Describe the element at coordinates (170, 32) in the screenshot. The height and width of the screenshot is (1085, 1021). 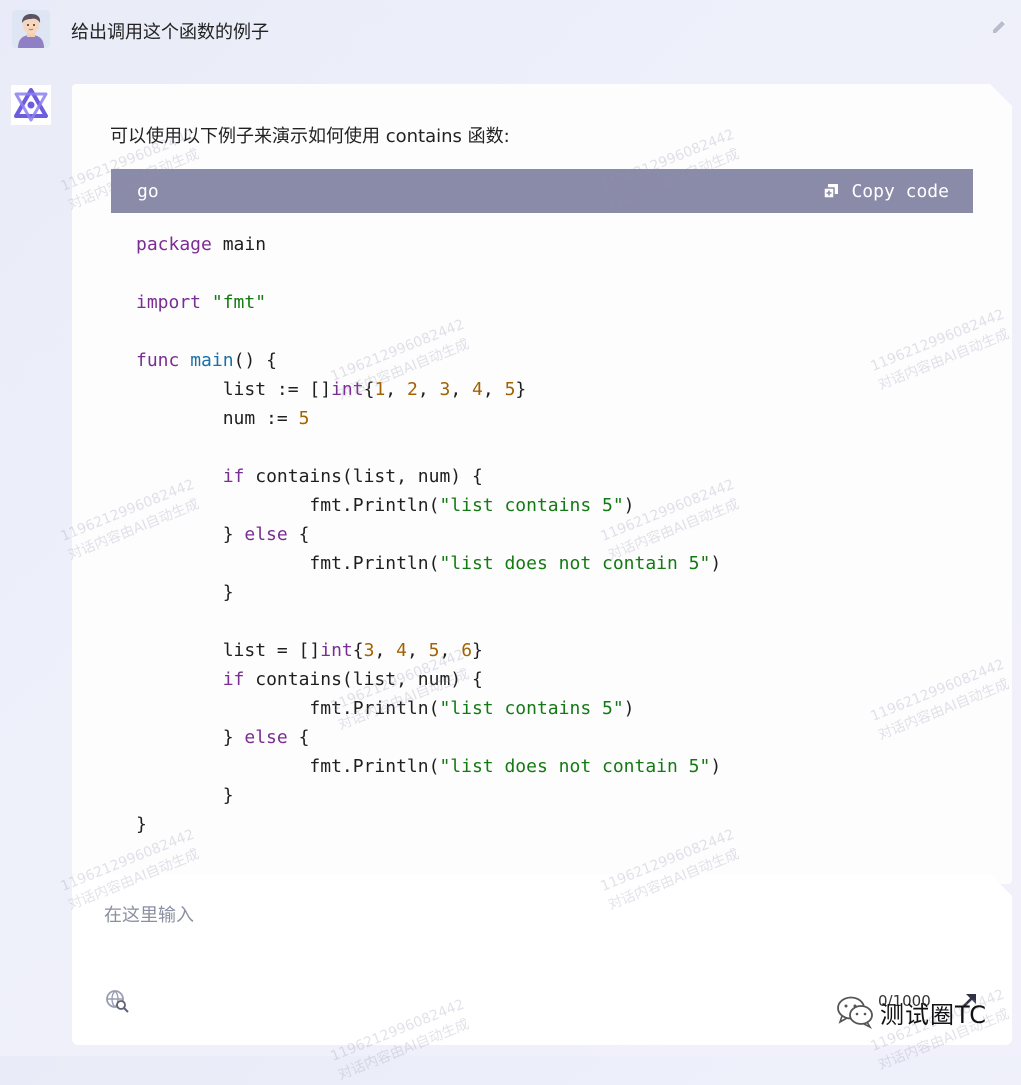
I see `user-message-text: 给出调用这个函数的例子` at that location.